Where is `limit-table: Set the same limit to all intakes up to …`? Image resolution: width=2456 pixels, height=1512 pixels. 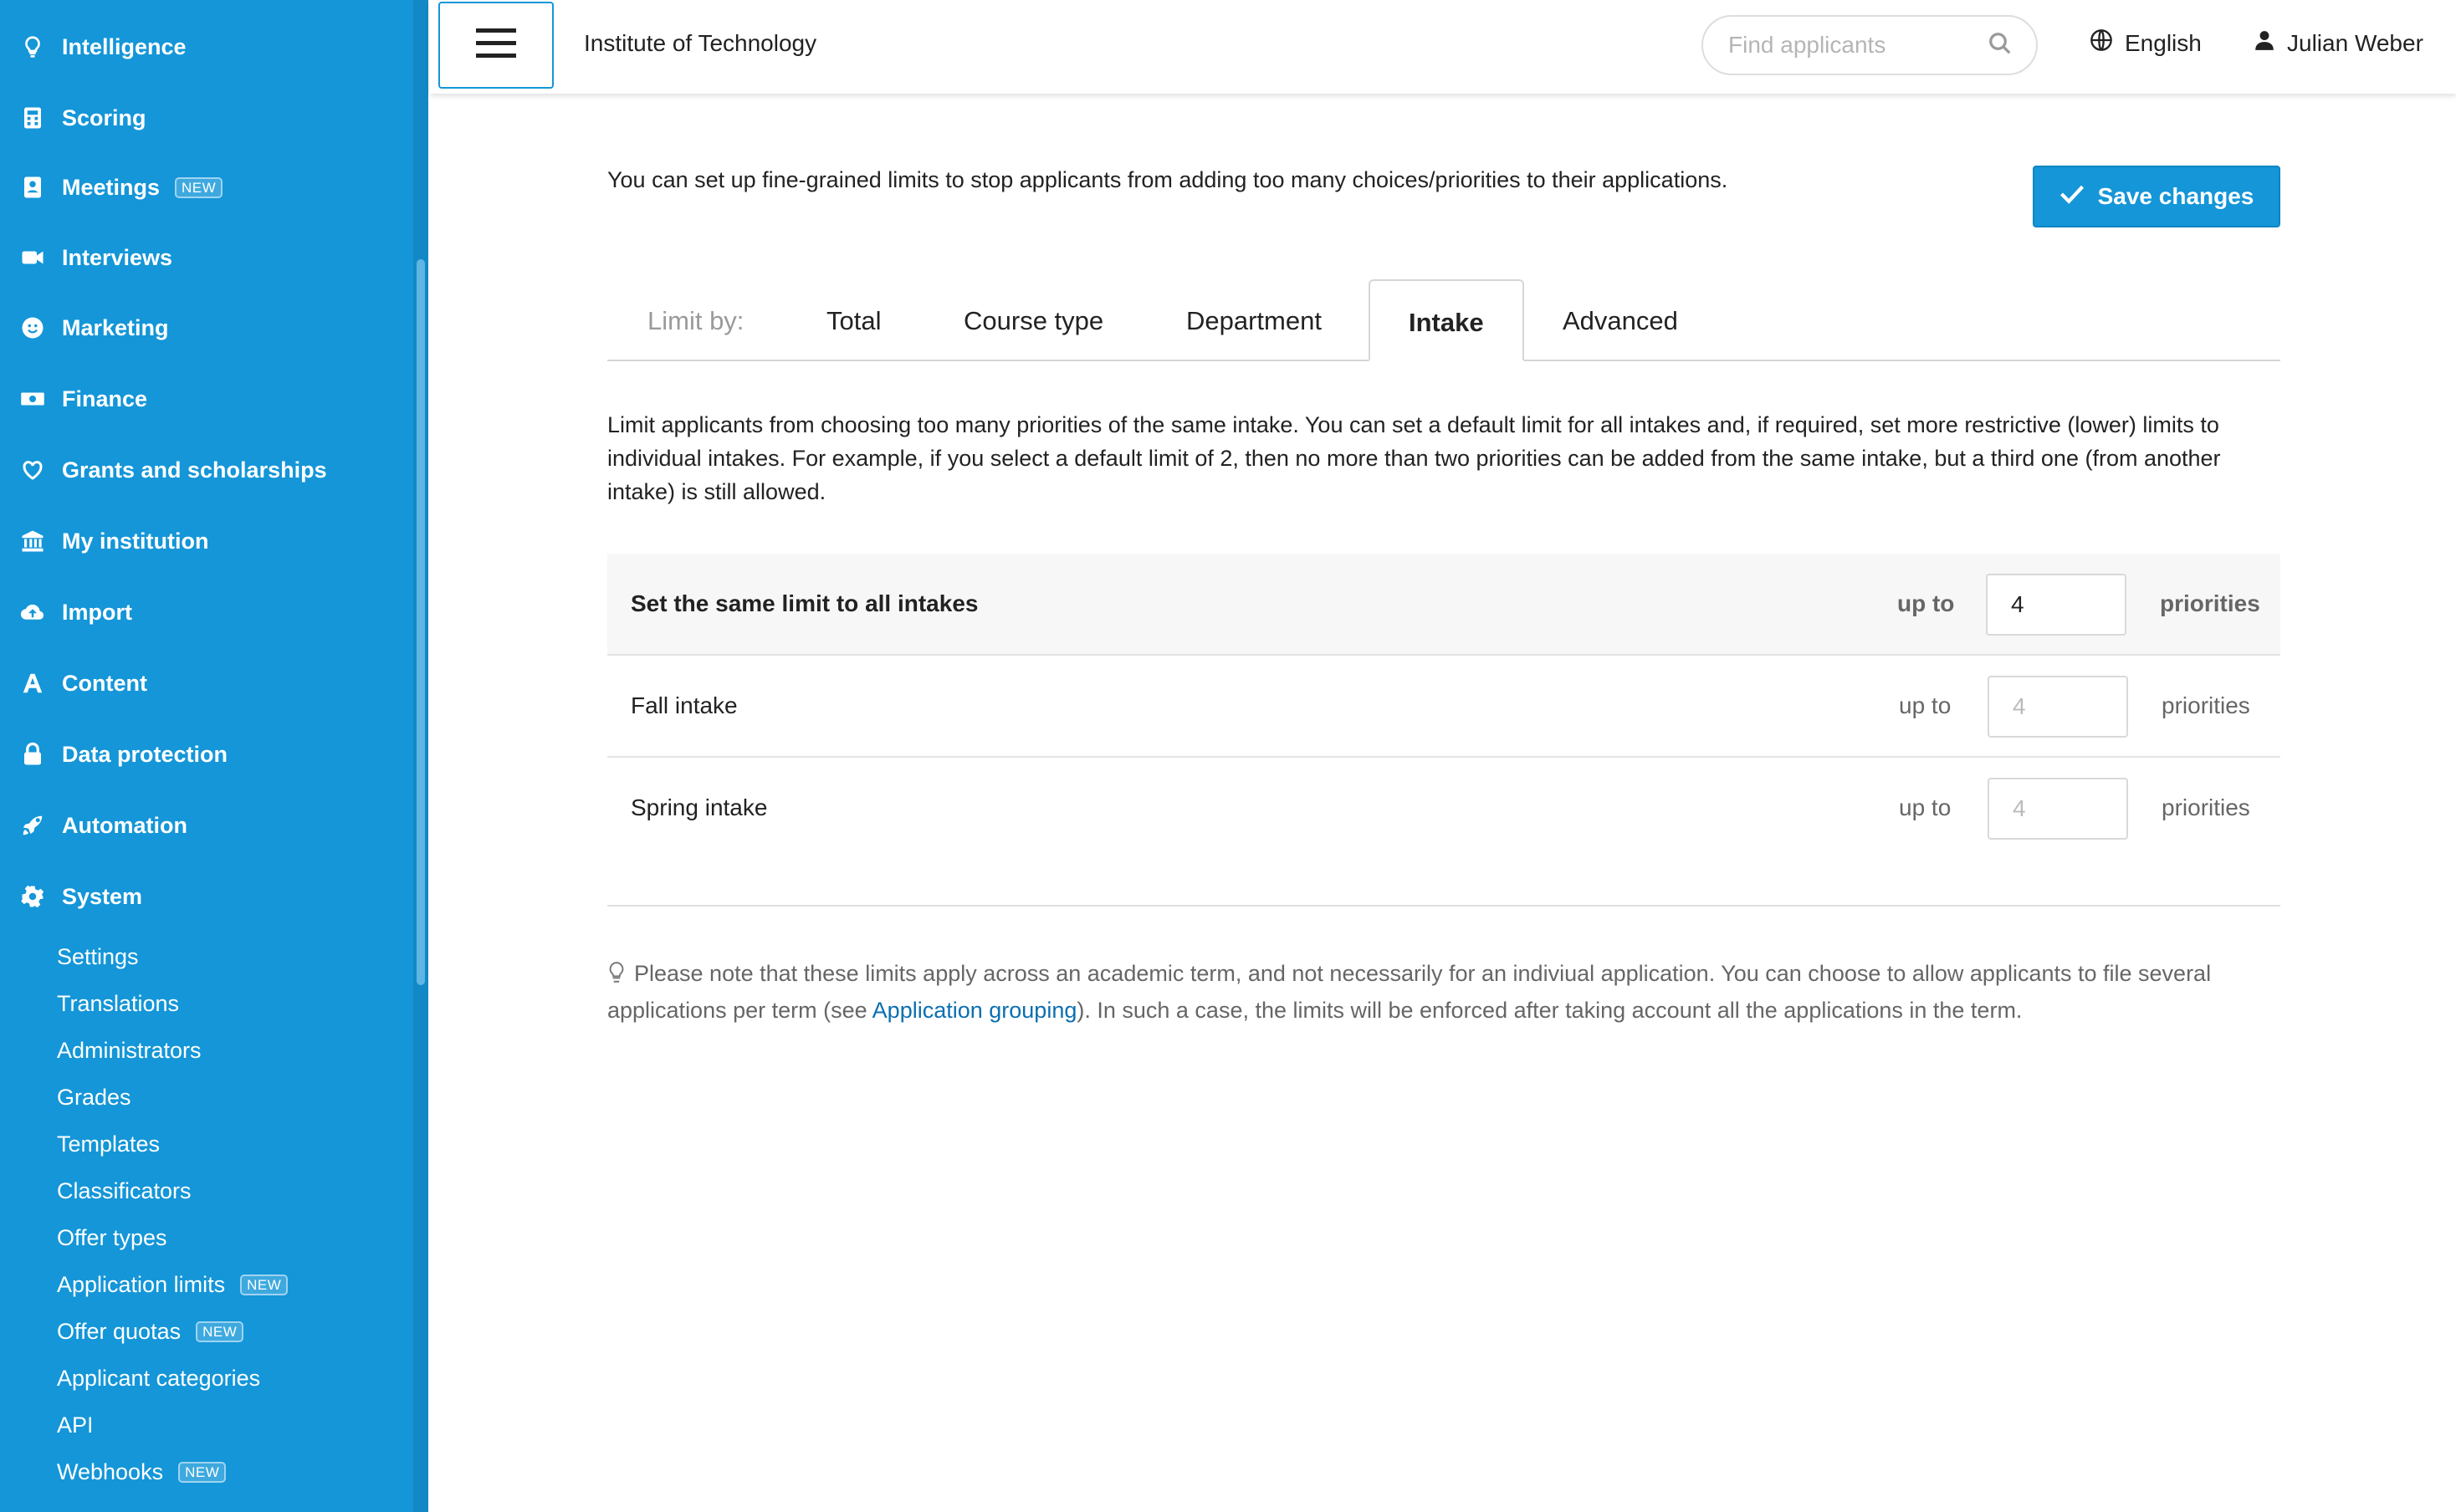 limit-table: Set the same limit to all intakes up to … is located at coordinates (1444, 707).